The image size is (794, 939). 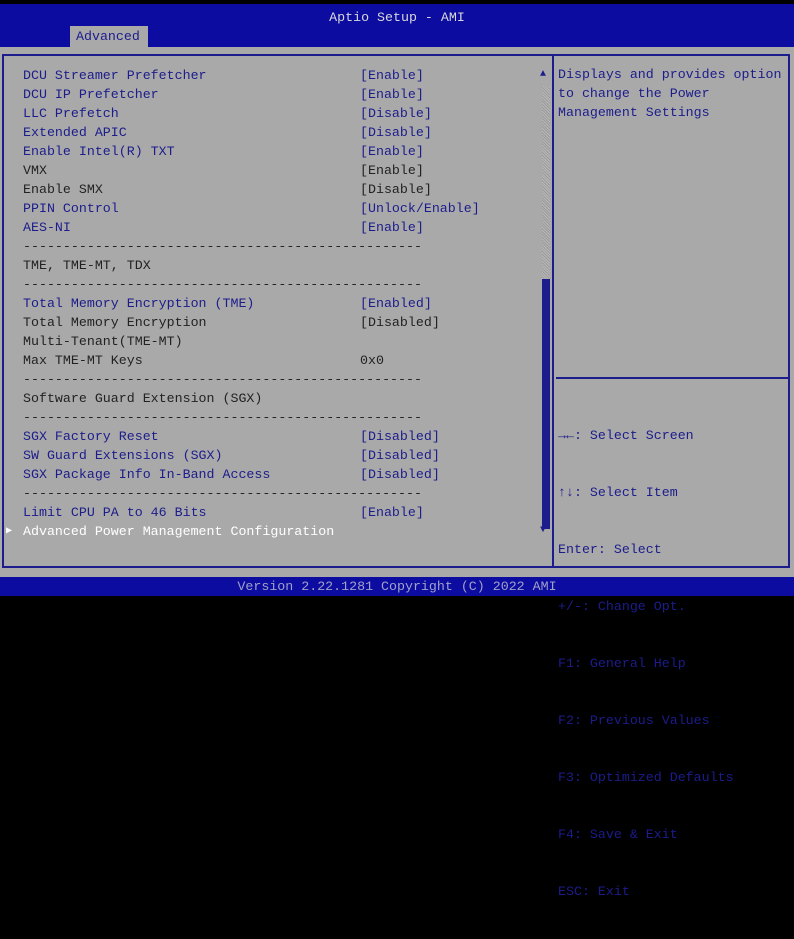 What do you see at coordinates (115, 75) in the screenshot?
I see `setting-label: DCU Streamer Prefetcher` at bounding box center [115, 75].